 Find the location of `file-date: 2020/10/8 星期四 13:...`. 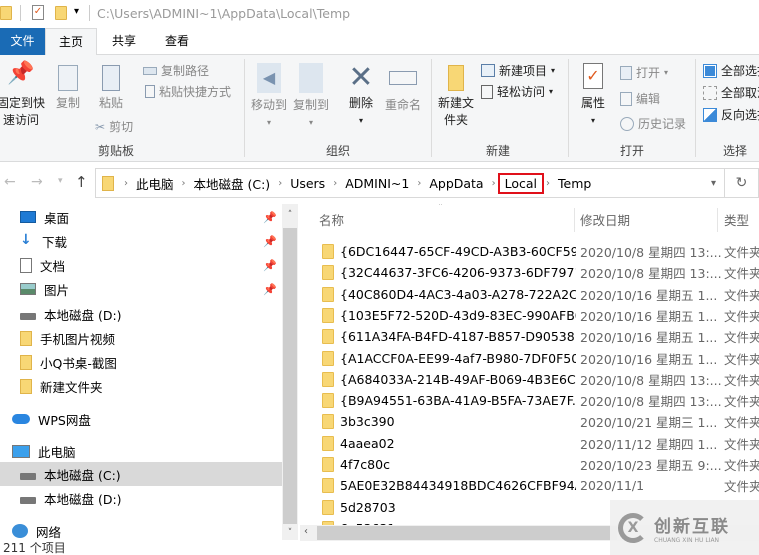

file-date: 2020/10/8 星期四 13:... is located at coordinates (651, 274).